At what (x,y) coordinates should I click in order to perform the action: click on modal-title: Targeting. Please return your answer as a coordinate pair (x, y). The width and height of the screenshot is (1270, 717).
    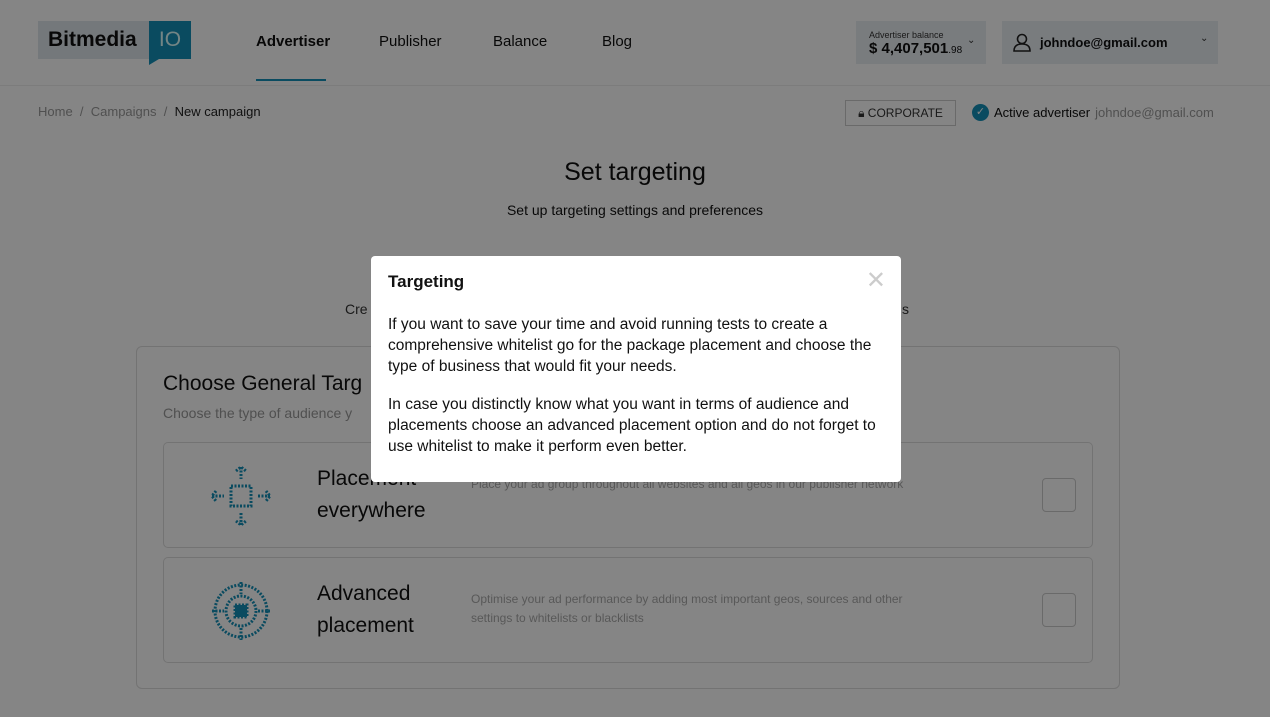
    Looking at the image, I should click on (426, 281).